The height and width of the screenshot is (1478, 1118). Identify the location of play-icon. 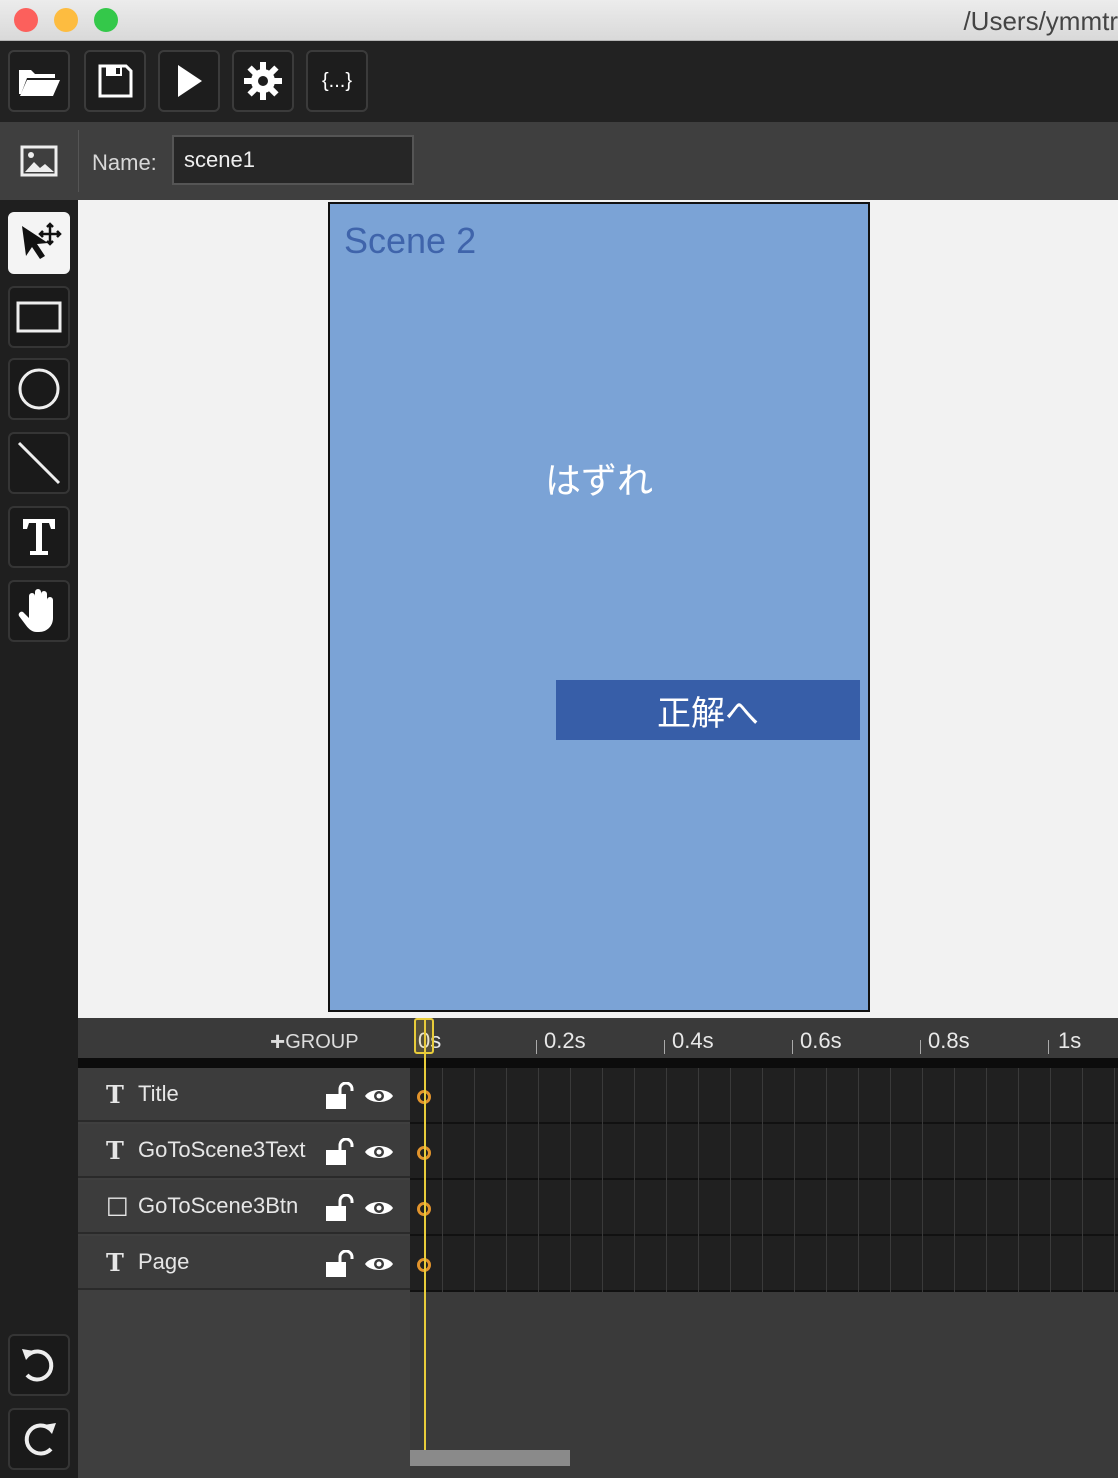
(190, 81).